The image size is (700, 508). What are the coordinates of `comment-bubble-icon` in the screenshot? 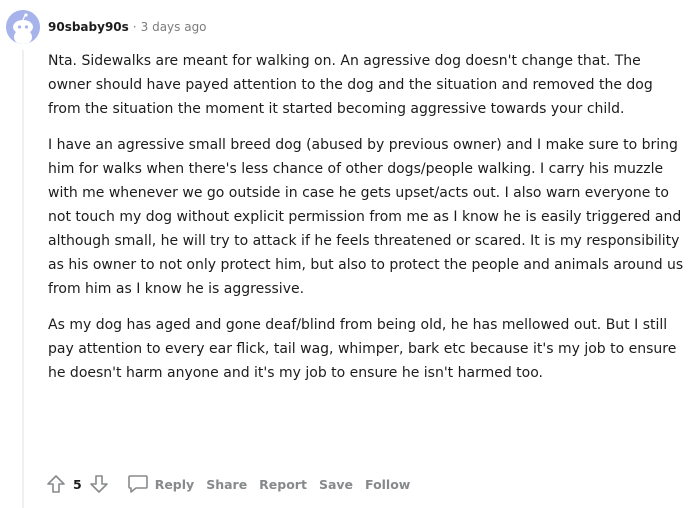 It's located at (137, 484).